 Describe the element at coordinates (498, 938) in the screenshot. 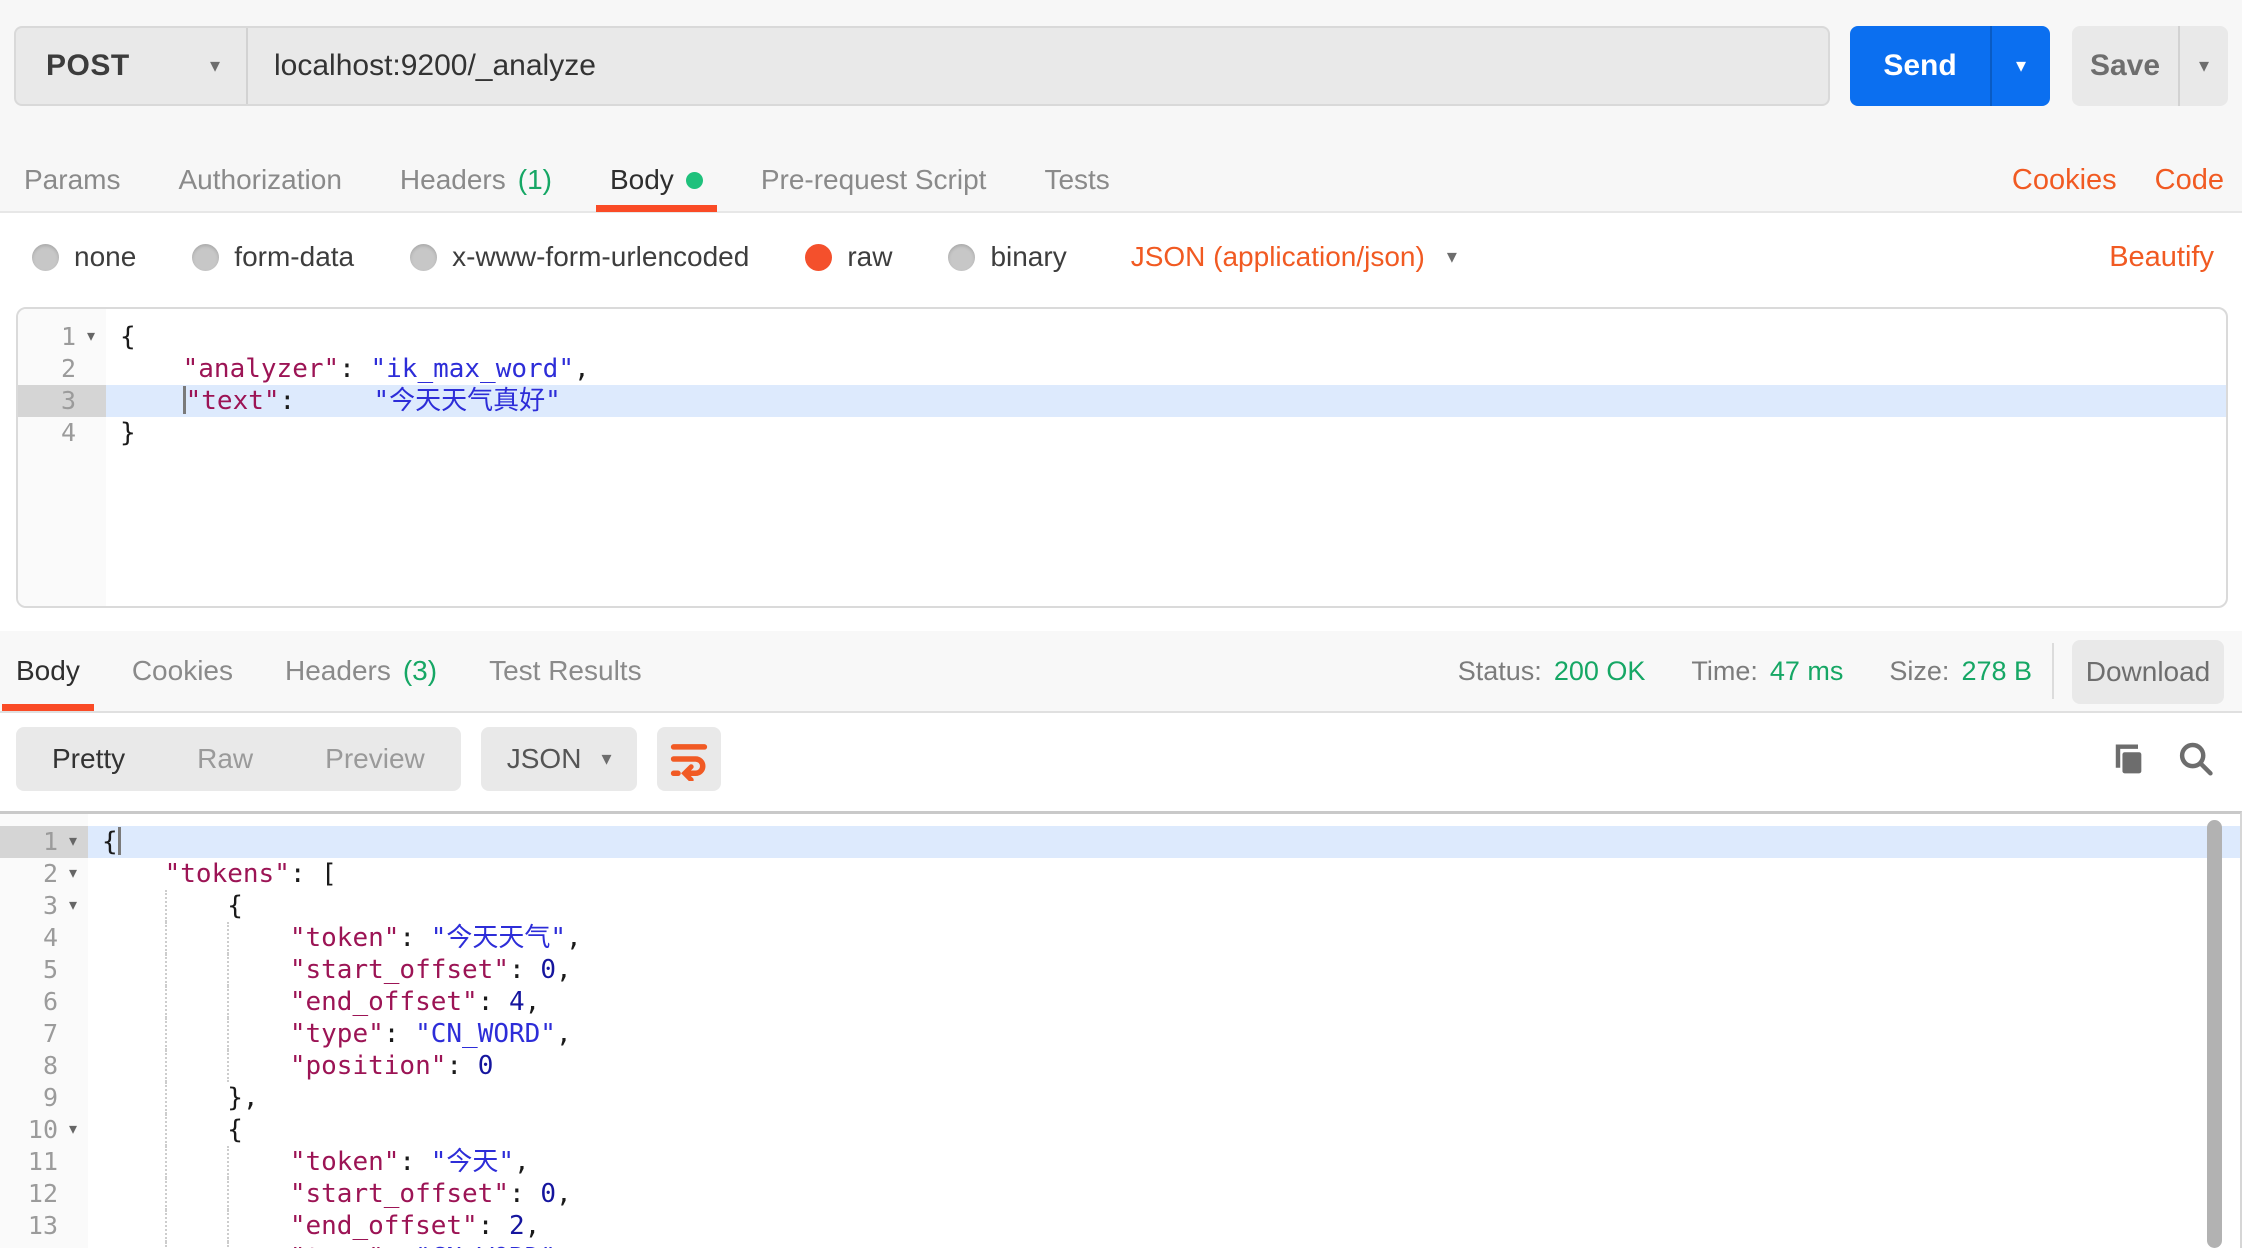

I see `token: "今天天气"` at that location.